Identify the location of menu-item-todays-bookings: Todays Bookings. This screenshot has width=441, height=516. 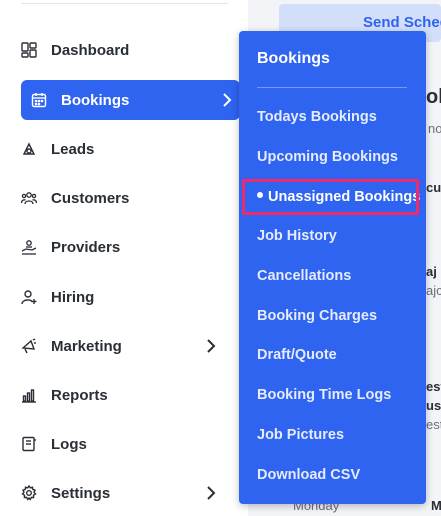
(317, 117).